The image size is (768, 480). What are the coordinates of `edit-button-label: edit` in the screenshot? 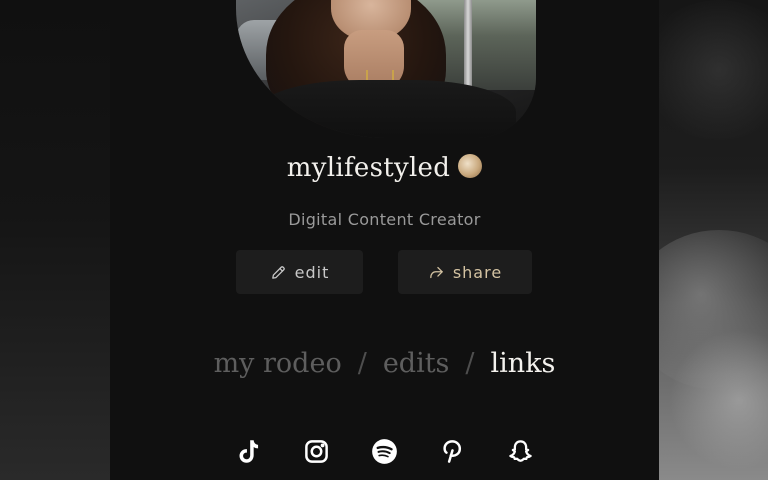 It's located at (312, 272).